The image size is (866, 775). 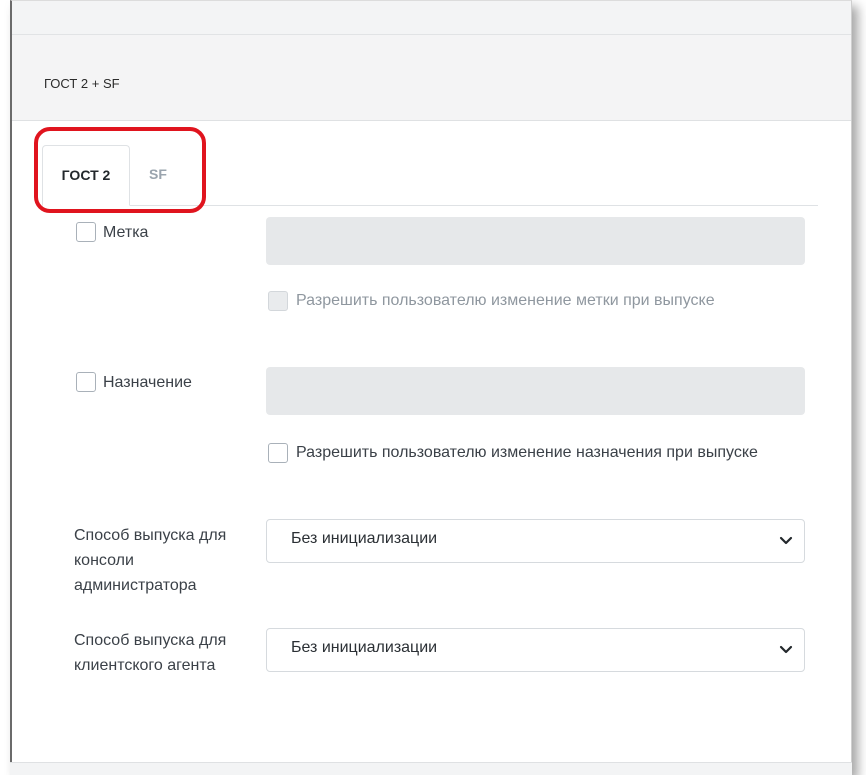 I want to click on allow-purpose-change-checkbox, so click(x=278, y=453).